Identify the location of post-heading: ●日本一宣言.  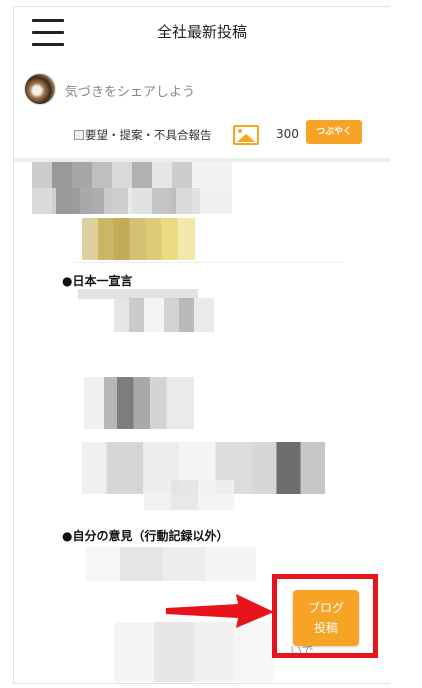
(97, 281).